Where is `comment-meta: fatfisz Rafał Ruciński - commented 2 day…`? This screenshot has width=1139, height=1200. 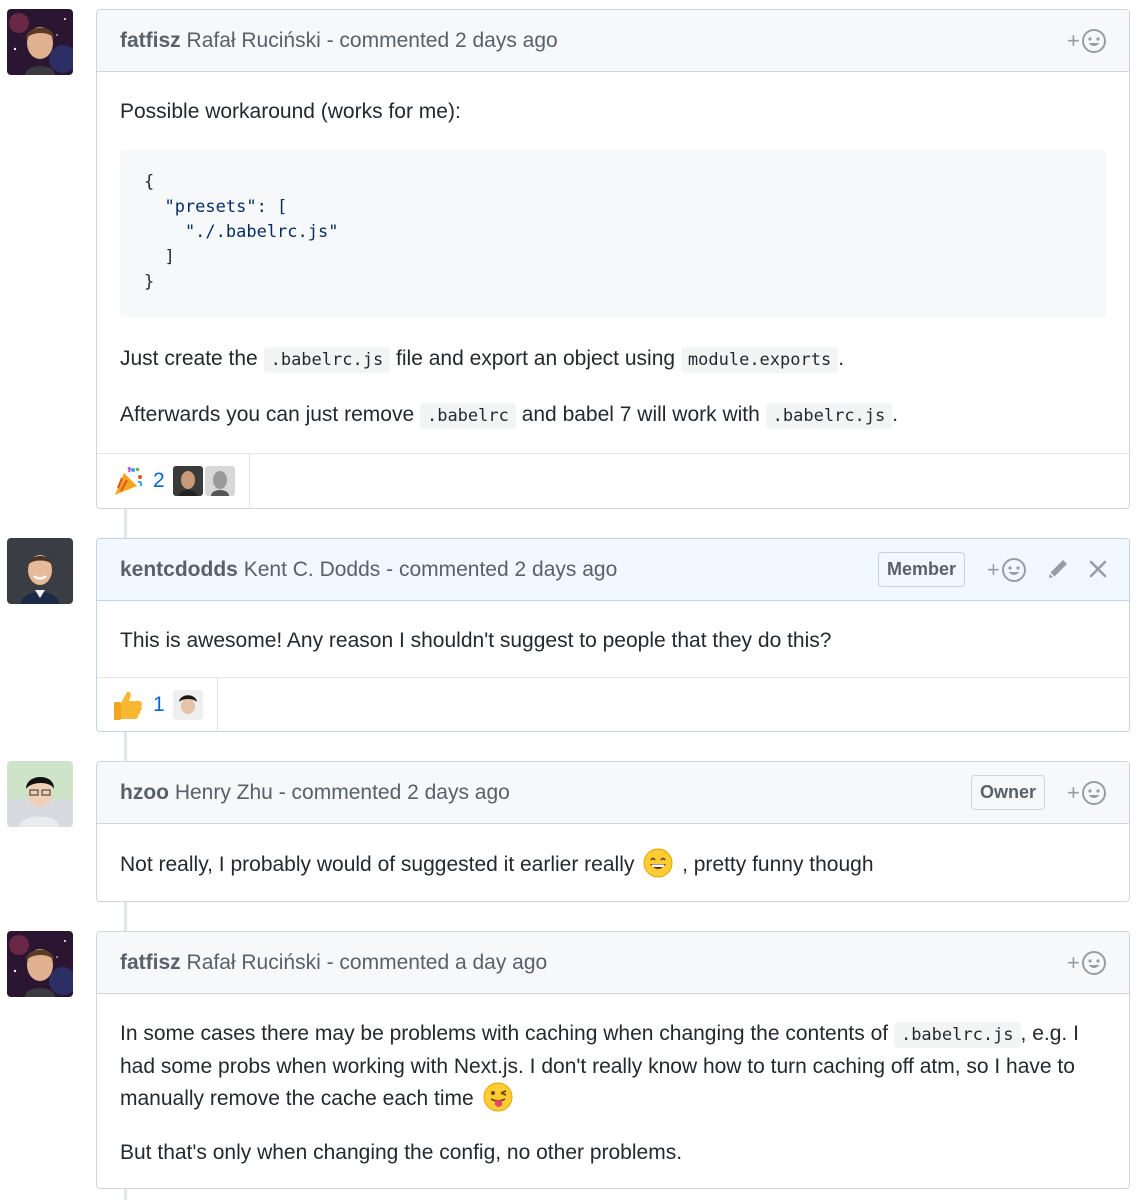
comment-meta: fatfisz Rafał Ruciński - commented 2 day… is located at coordinates (339, 41).